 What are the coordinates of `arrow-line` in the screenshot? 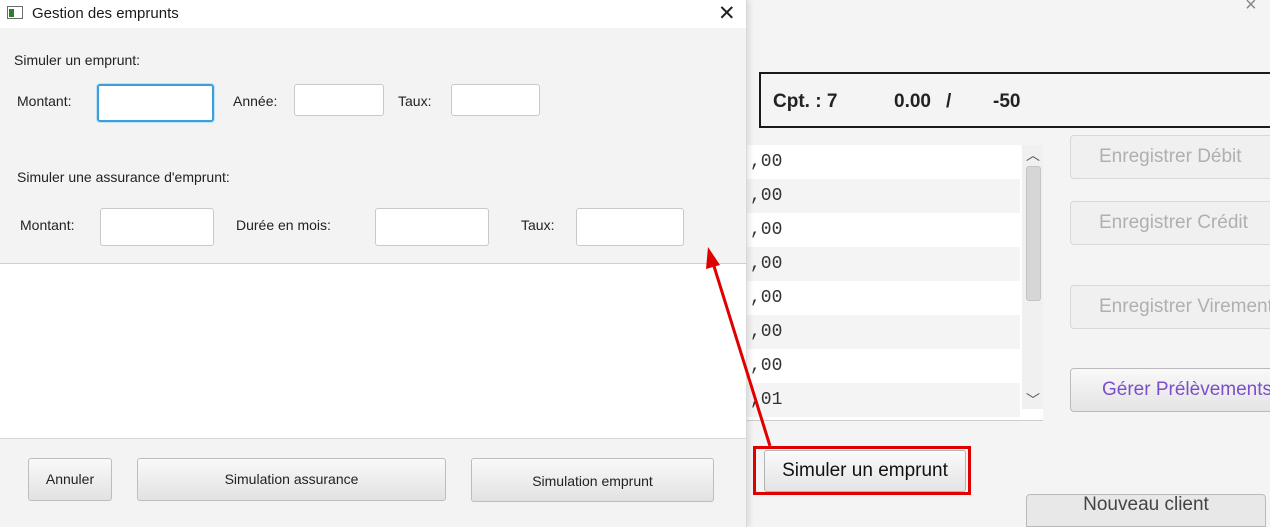 It's located at (741, 354).